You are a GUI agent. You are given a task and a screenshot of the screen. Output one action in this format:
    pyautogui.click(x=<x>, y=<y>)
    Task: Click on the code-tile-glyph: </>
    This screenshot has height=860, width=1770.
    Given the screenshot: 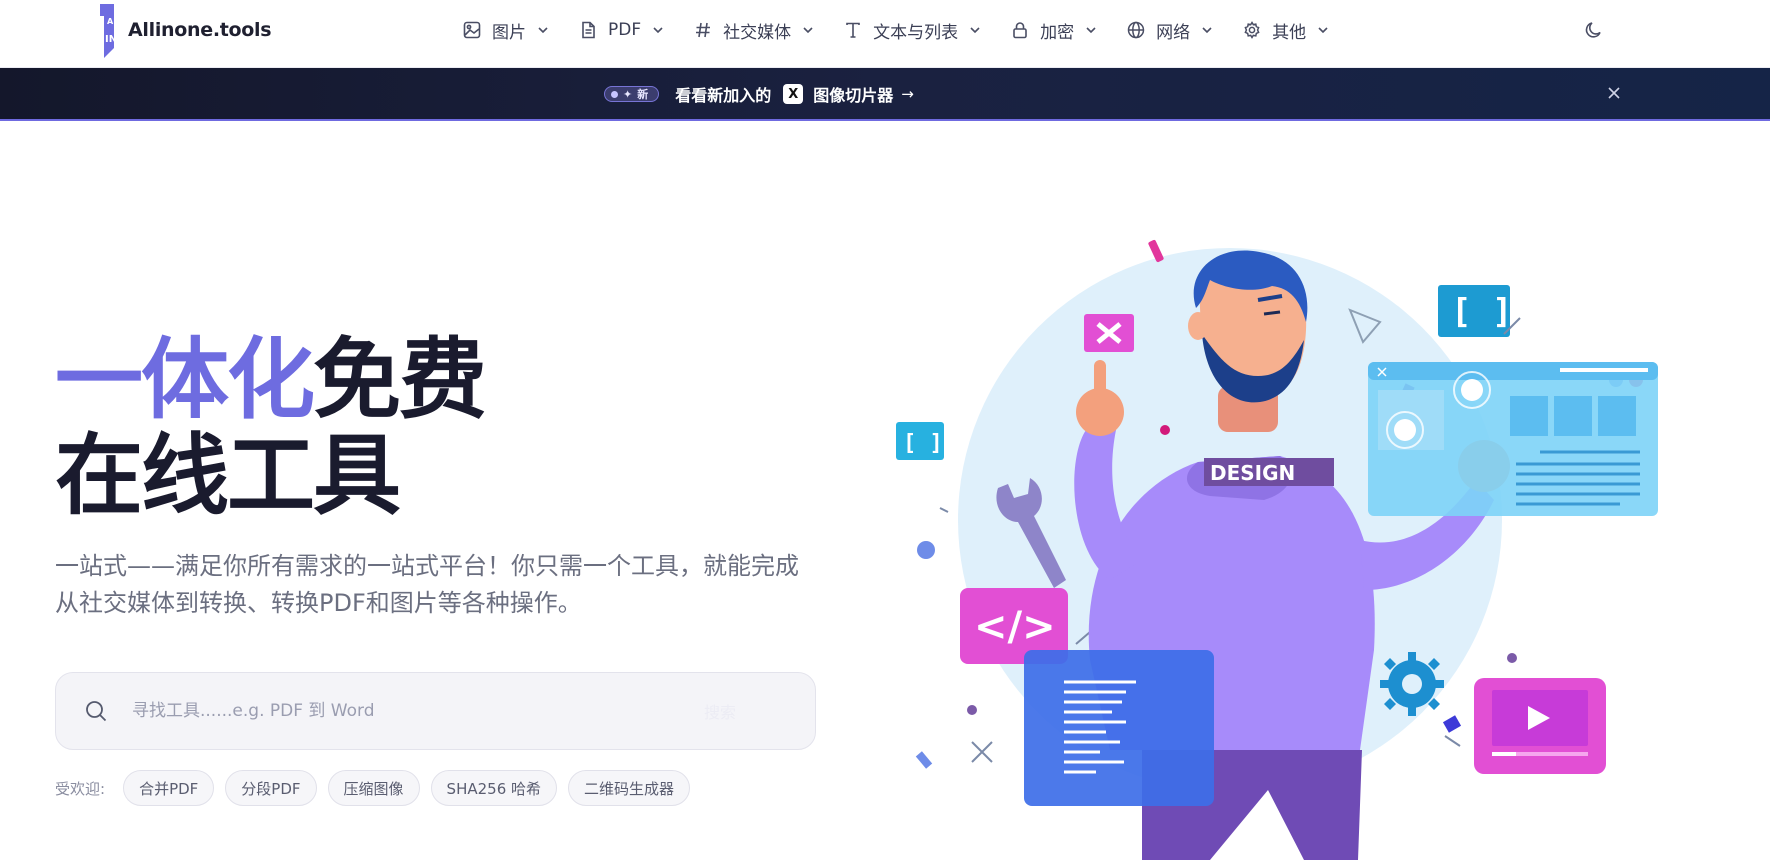 What is the action you would take?
    pyautogui.click(x=1015, y=627)
    